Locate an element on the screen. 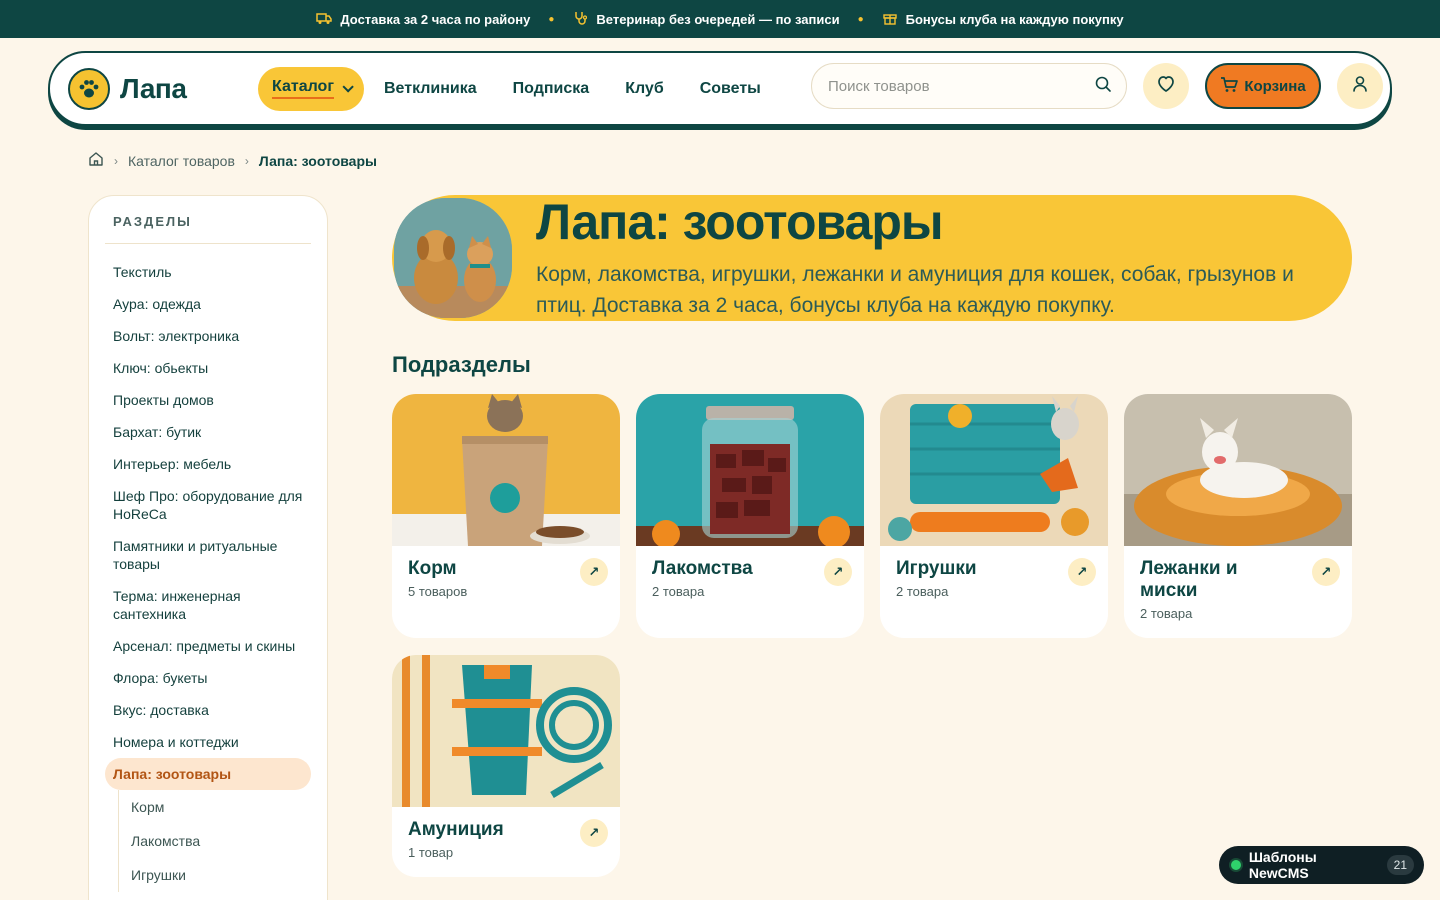 This screenshot has height=900, width=1440. beds-image is located at coordinates (1238, 470).